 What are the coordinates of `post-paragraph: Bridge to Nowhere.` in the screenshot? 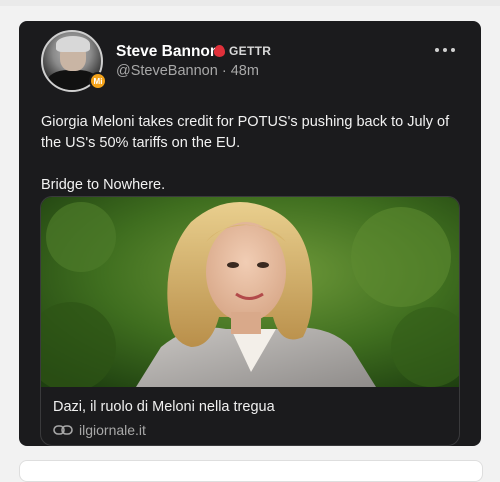 It's located at (103, 185).